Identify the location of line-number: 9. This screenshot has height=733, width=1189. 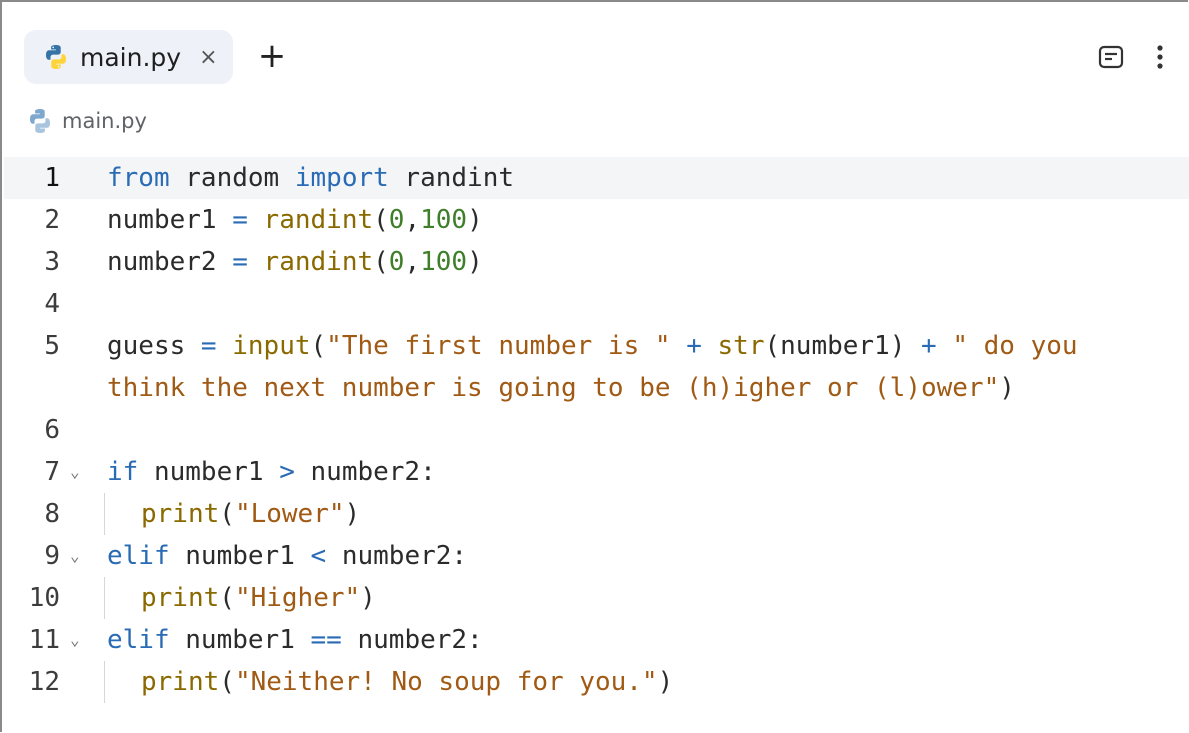
(52, 556).